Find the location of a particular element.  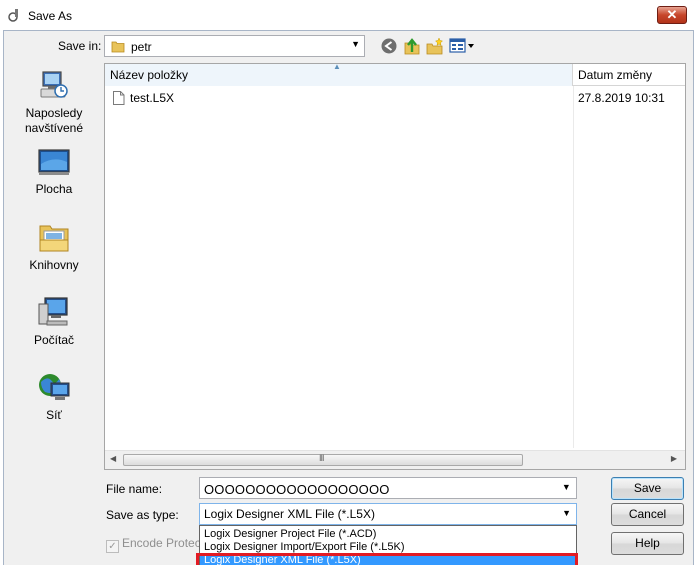

app-icon is located at coordinates (13, 15).